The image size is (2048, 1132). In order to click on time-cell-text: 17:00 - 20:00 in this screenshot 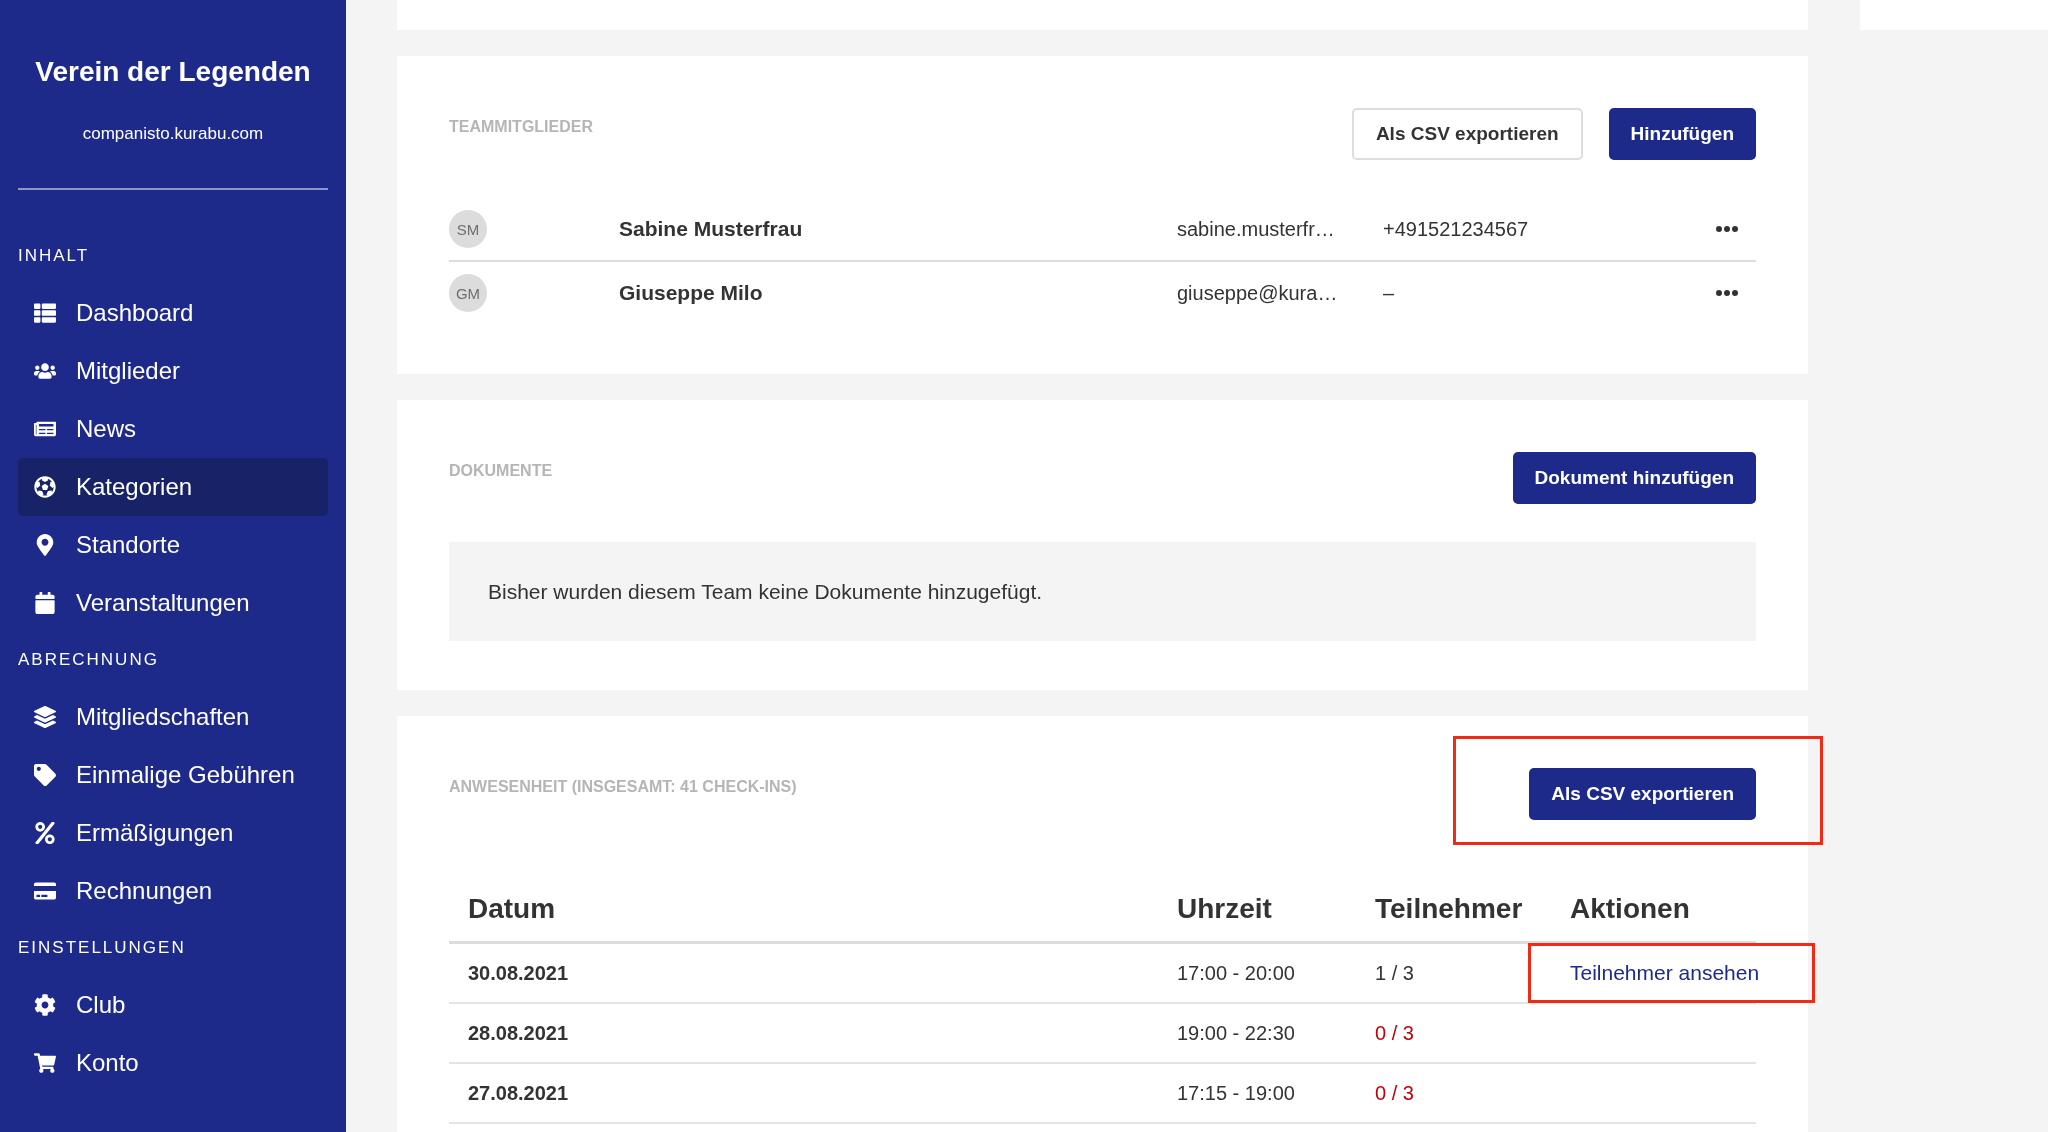, I will do `click(1236, 973)`.